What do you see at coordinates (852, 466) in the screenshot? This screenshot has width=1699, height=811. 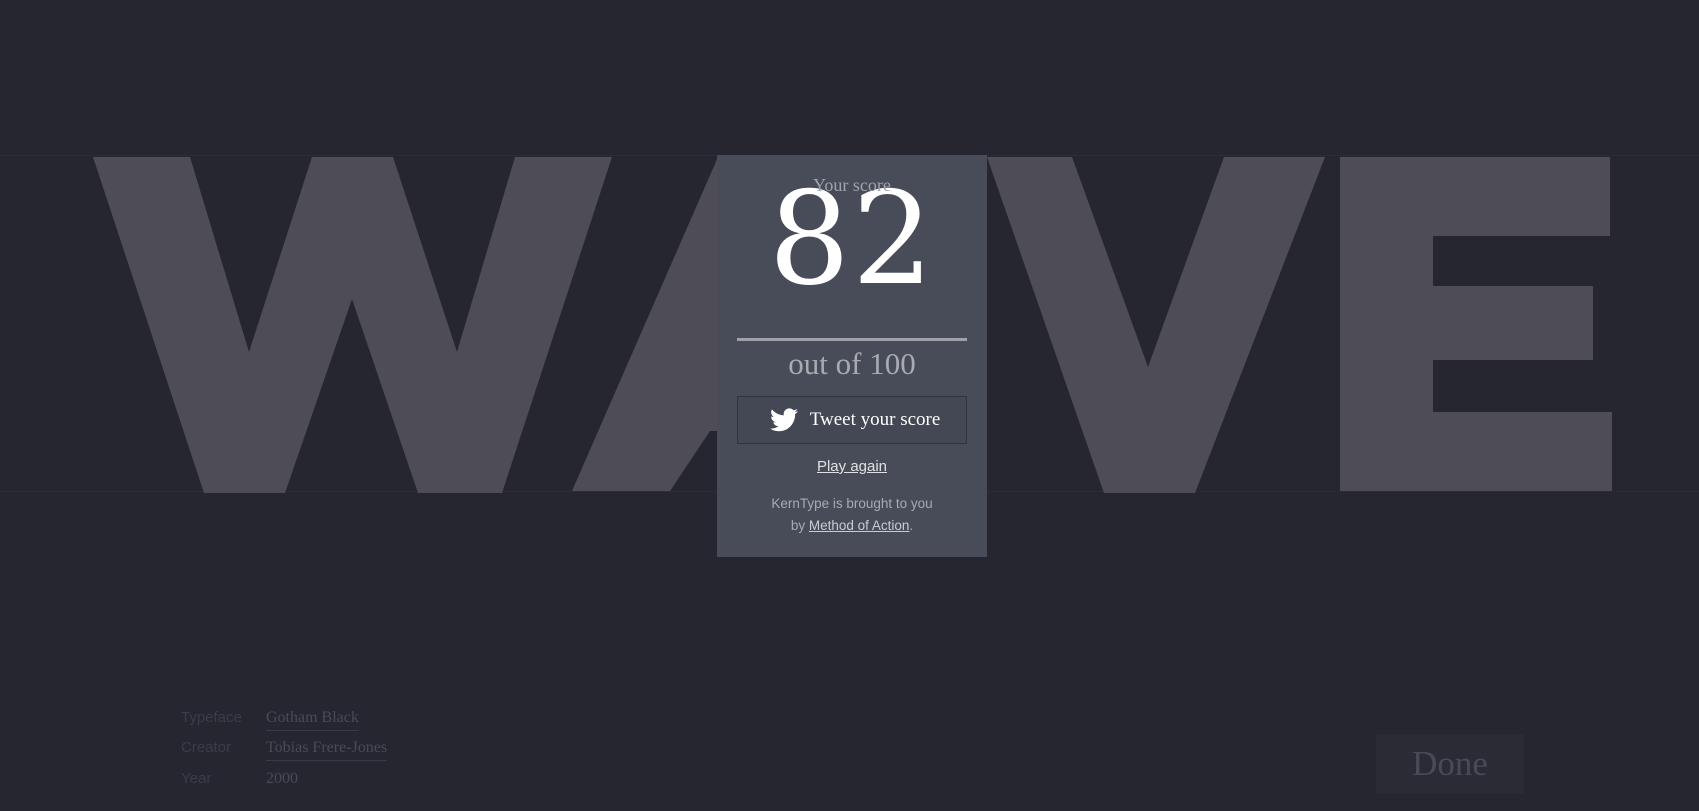 I see `play-again-link: Play again` at bounding box center [852, 466].